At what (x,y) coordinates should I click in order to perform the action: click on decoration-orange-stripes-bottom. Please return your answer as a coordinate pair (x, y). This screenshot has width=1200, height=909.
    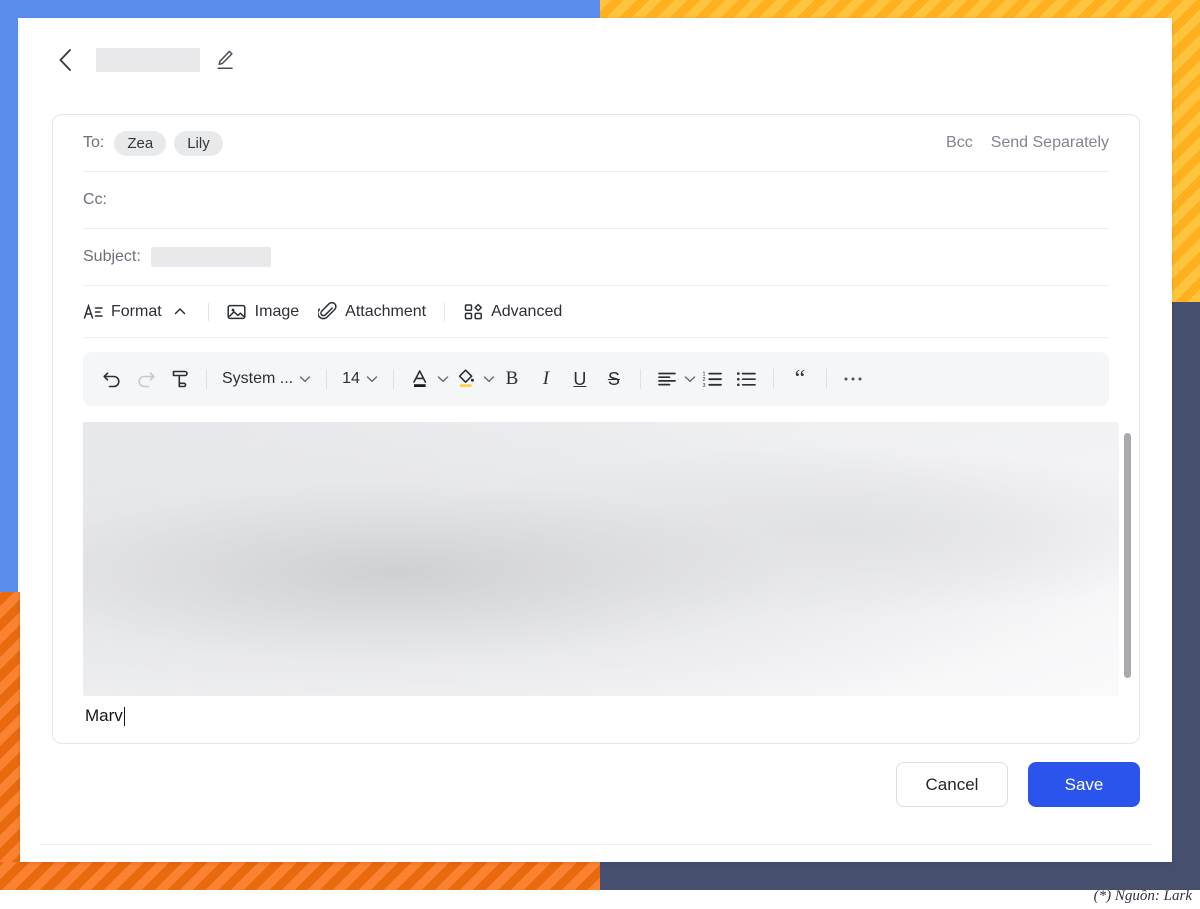
    Looking at the image, I should click on (300, 876).